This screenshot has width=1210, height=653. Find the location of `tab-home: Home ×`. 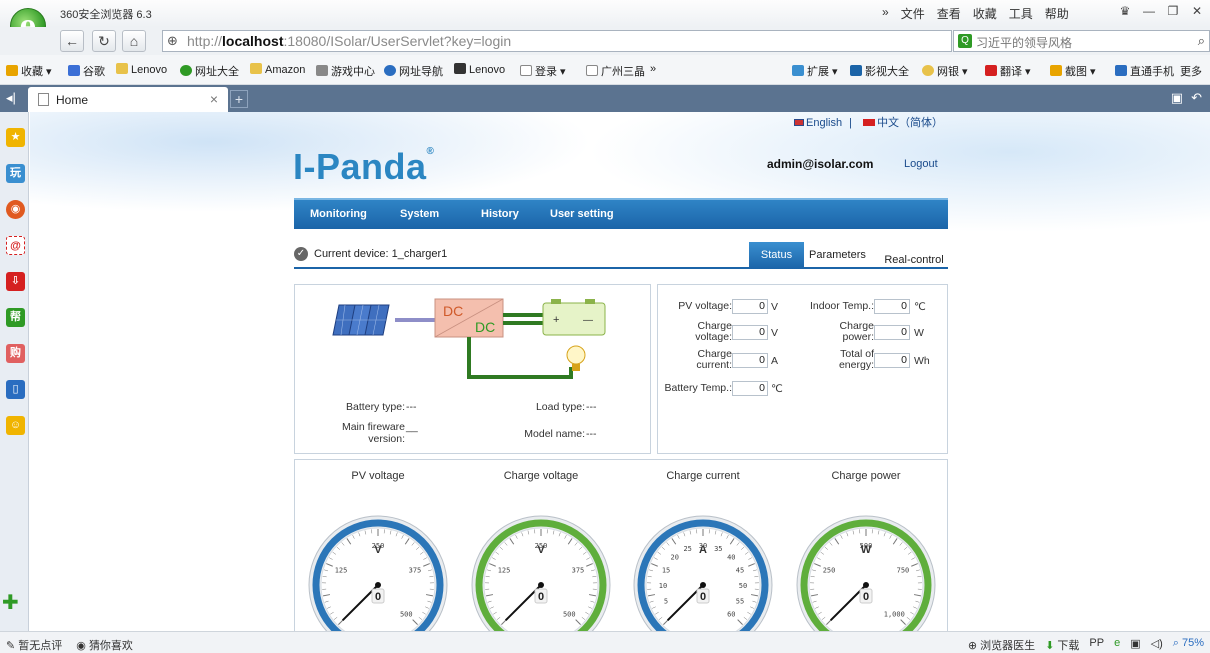

tab-home: Home × is located at coordinates (128, 99).